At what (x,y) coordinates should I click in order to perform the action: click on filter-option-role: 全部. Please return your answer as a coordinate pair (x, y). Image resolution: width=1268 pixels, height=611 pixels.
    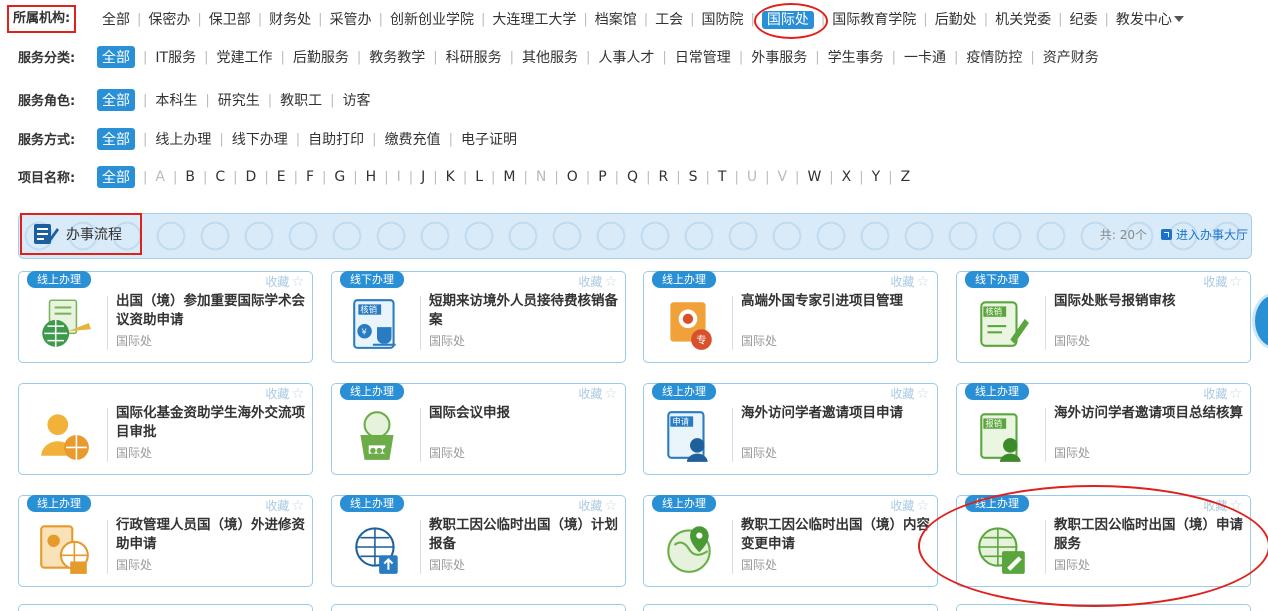
    Looking at the image, I should click on (116, 100).